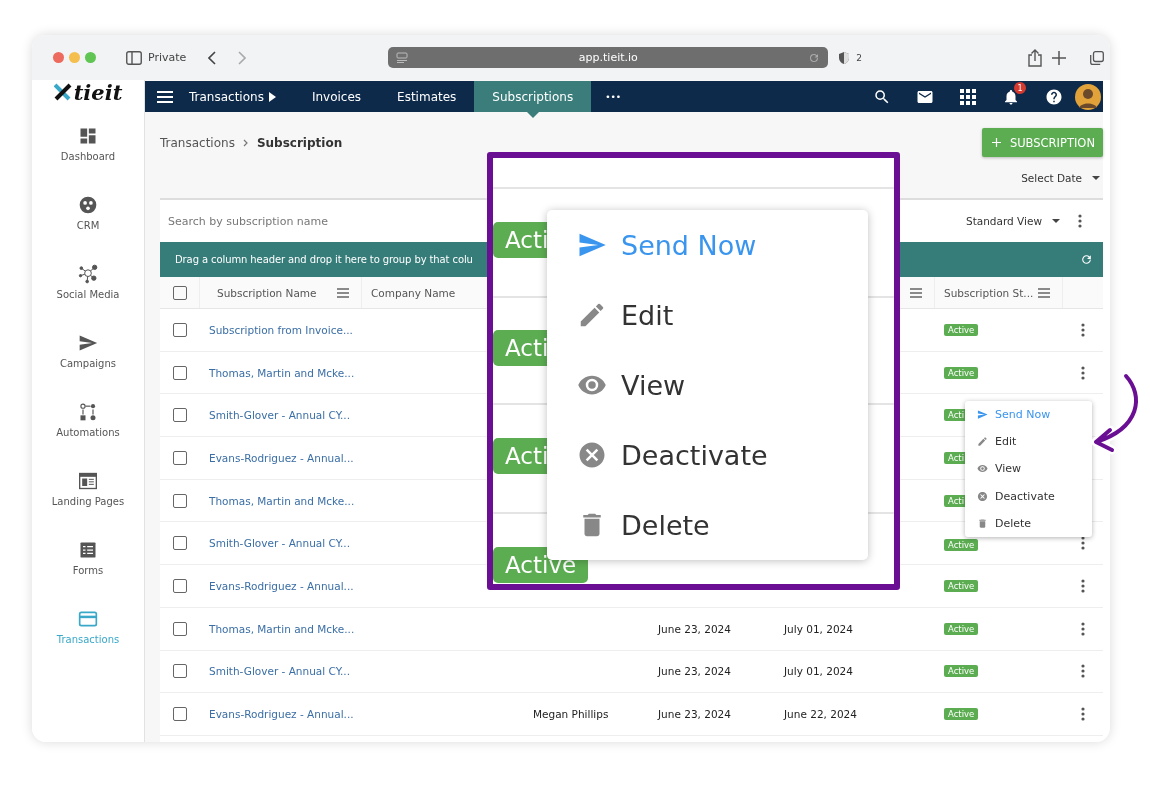 Image resolution: width=1150 pixels, height=800 pixels. Describe the element at coordinates (88, 205) in the screenshot. I see `crm-icon` at that location.